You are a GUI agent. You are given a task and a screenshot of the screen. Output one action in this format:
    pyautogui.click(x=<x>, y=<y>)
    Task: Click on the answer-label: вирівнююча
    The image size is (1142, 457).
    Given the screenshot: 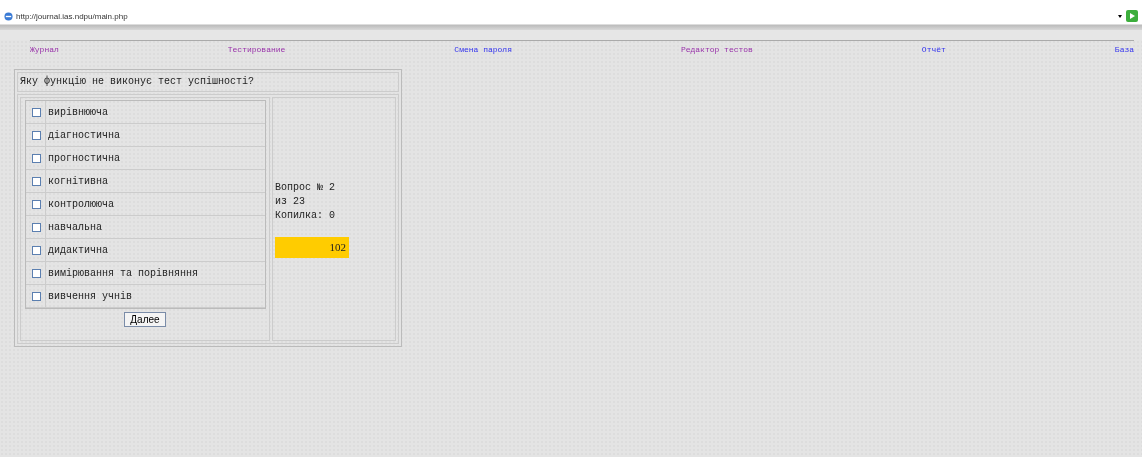 What is the action you would take?
    pyautogui.click(x=76, y=112)
    